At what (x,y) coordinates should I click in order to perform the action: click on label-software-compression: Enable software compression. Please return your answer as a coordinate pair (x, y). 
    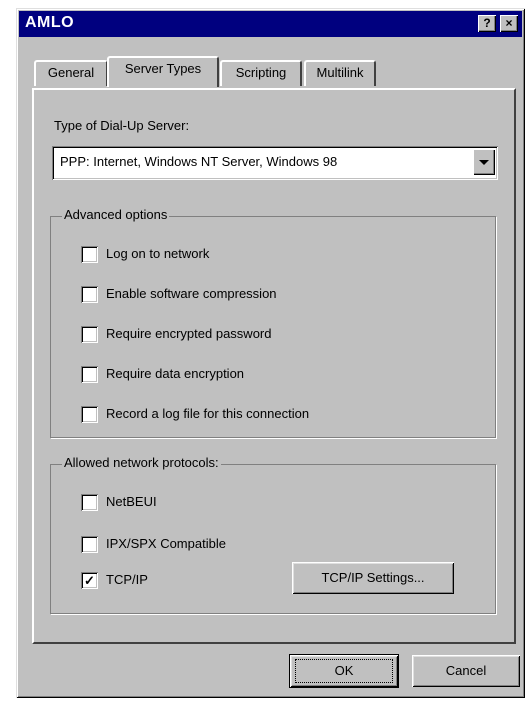
    Looking at the image, I should click on (191, 293).